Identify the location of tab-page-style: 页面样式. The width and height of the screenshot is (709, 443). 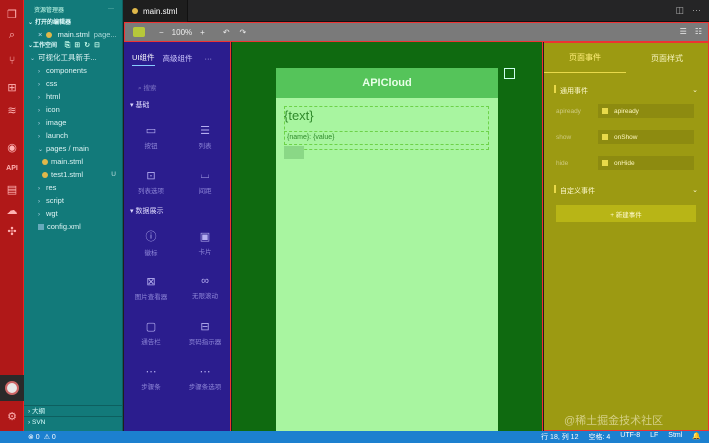
(667, 58).